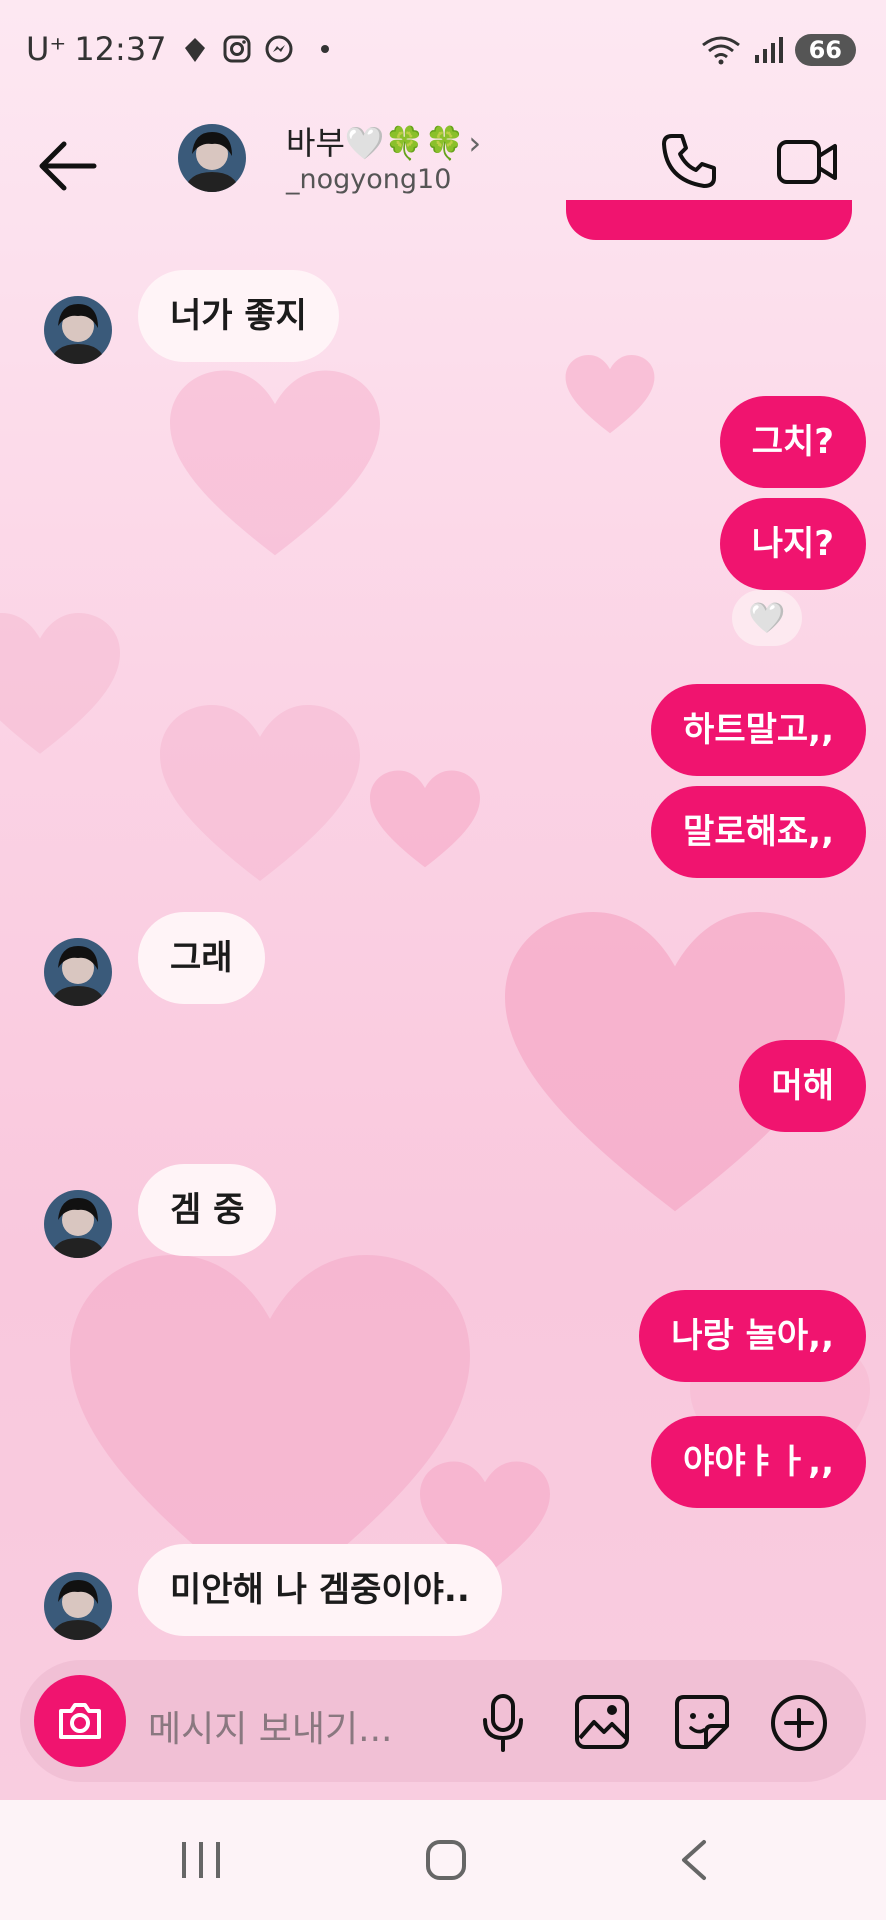  What do you see at coordinates (201, 1860) in the screenshot?
I see `recent-apps-icon` at bounding box center [201, 1860].